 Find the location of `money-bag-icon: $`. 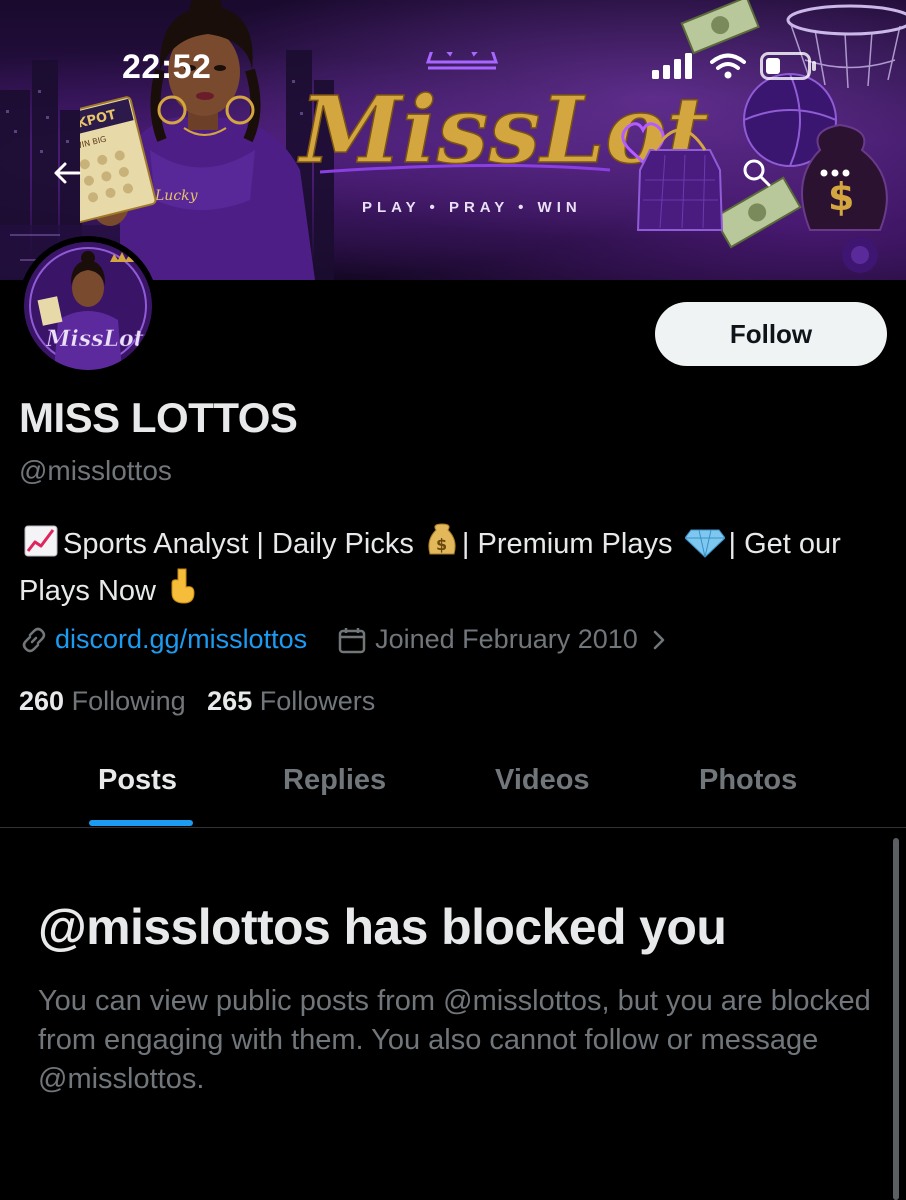

money-bag-icon: $ is located at coordinates (442, 539).